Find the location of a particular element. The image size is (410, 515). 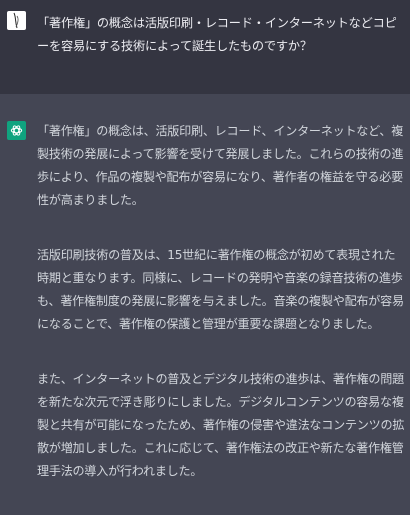

assistant-avatar is located at coordinates (16, 130).